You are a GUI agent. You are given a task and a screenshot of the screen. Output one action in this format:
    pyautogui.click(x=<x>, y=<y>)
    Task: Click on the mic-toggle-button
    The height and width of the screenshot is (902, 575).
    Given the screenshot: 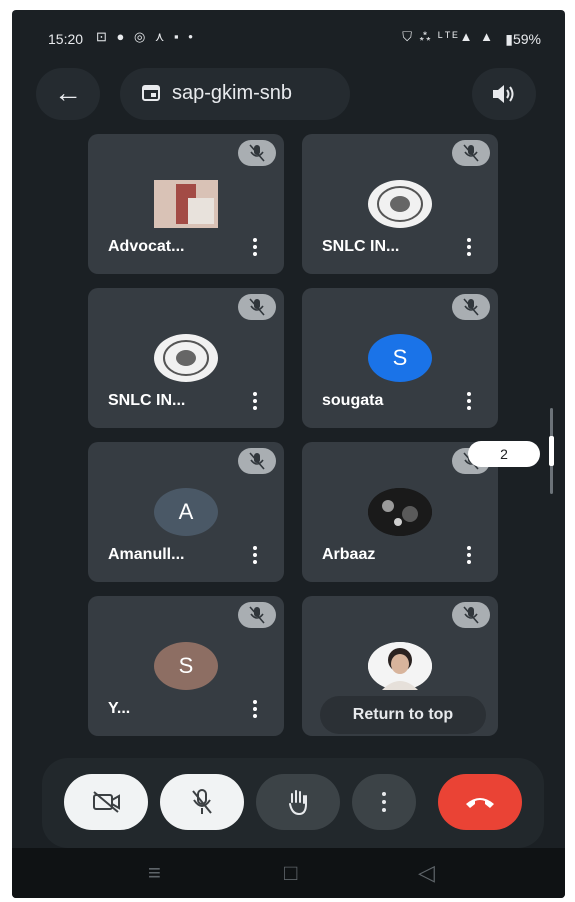 What is the action you would take?
    pyautogui.click(x=202, y=802)
    